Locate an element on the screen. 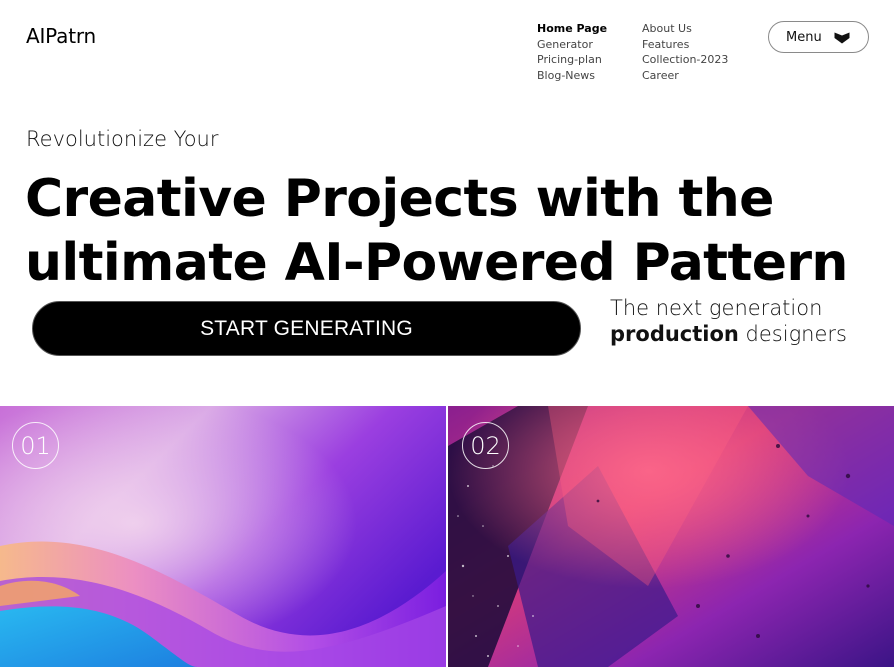 This screenshot has width=894, height=667. menu-button: Menu is located at coordinates (818, 37).